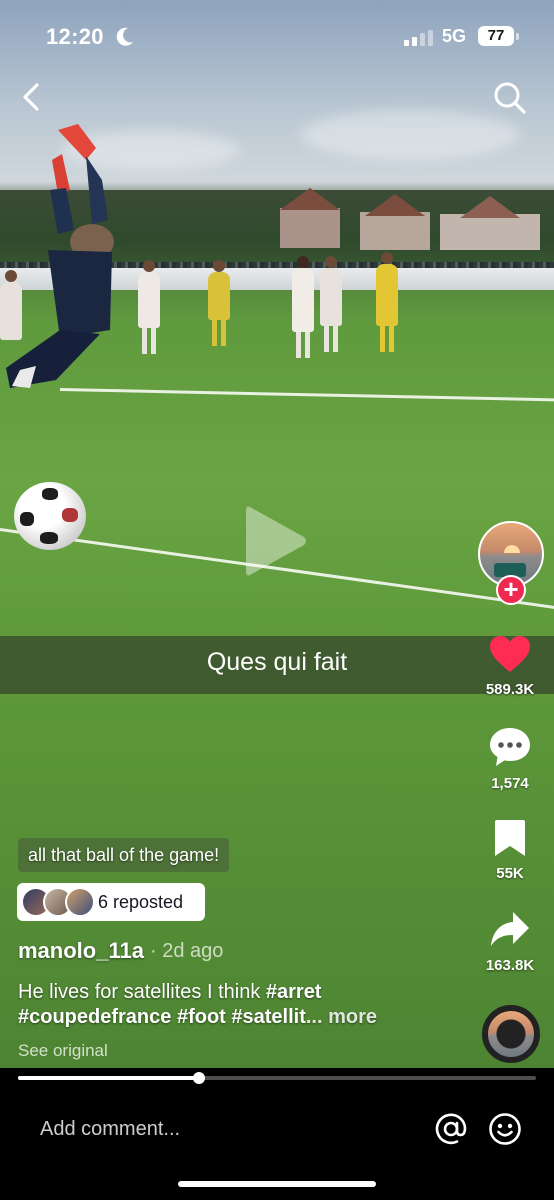  What do you see at coordinates (142, 992) in the screenshot?
I see `description-text: He lives for satellites I think` at bounding box center [142, 992].